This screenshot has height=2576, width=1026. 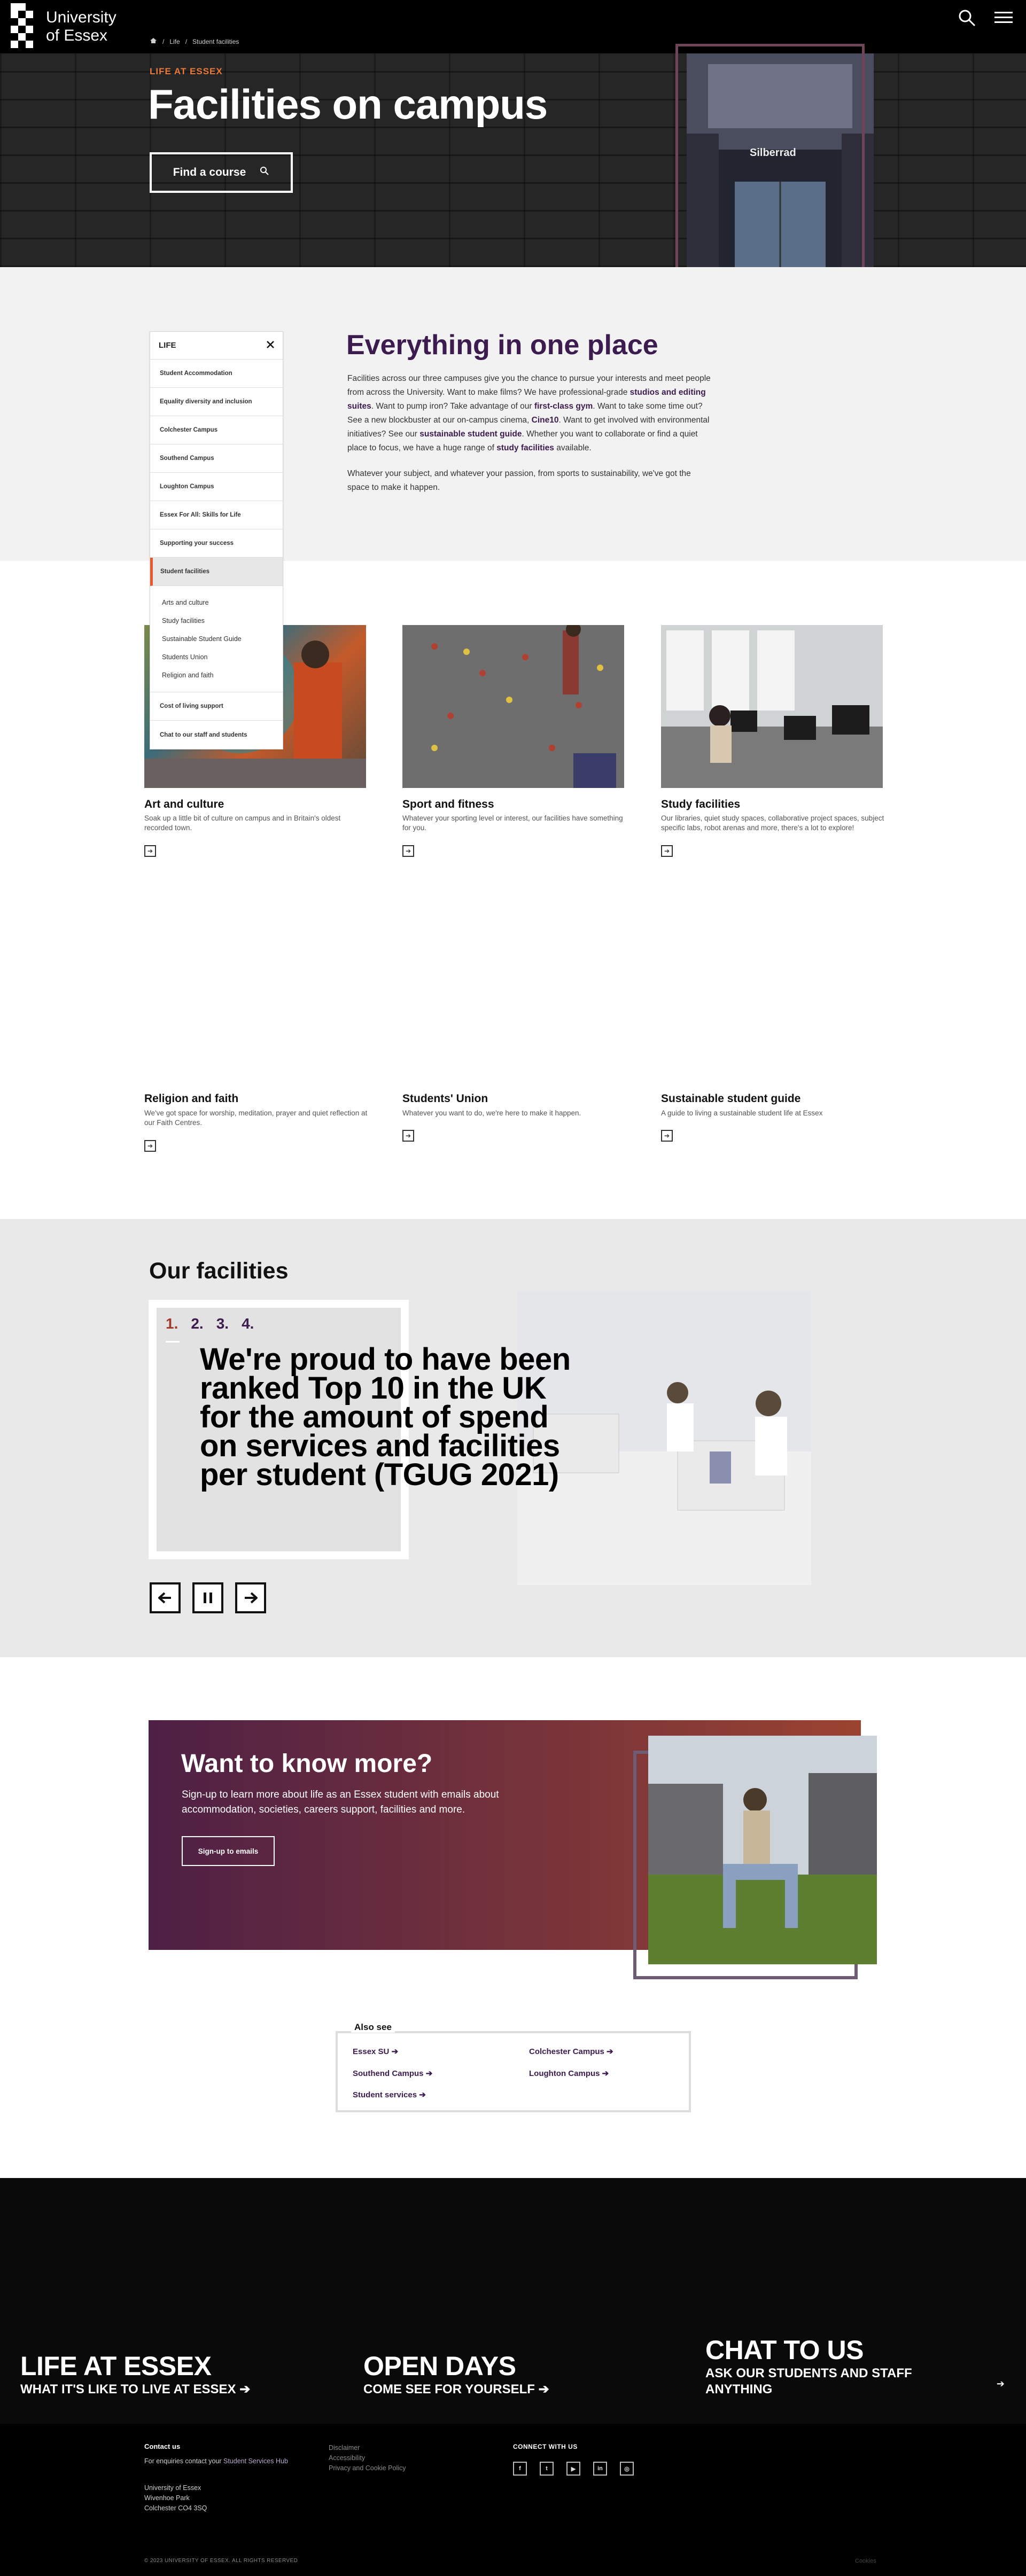 What do you see at coordinates (216, 572) in the screenshot?
I see `nav-item-student-facilities: Student facilities` at bounding box center [216, 572].